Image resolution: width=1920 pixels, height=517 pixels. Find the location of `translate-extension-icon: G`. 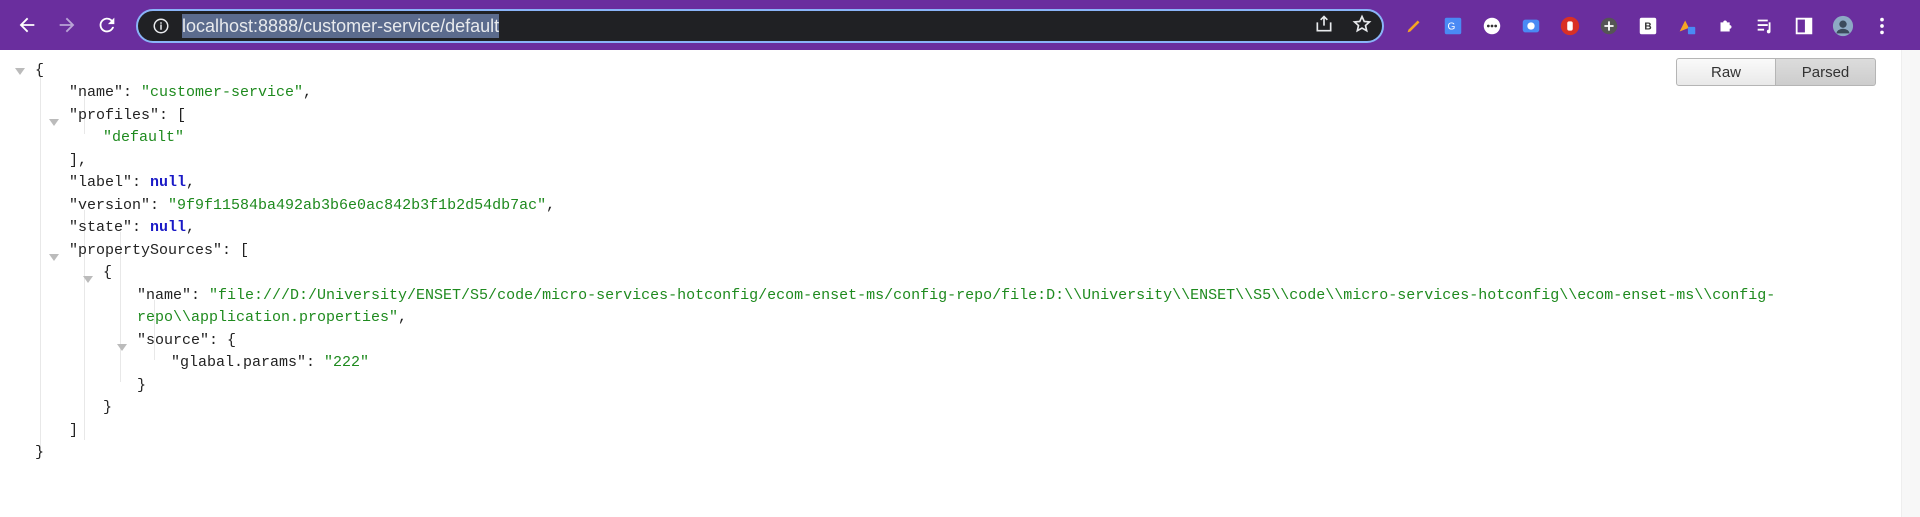

translate-extension-icon: G is located at coordinates (1453, 26).